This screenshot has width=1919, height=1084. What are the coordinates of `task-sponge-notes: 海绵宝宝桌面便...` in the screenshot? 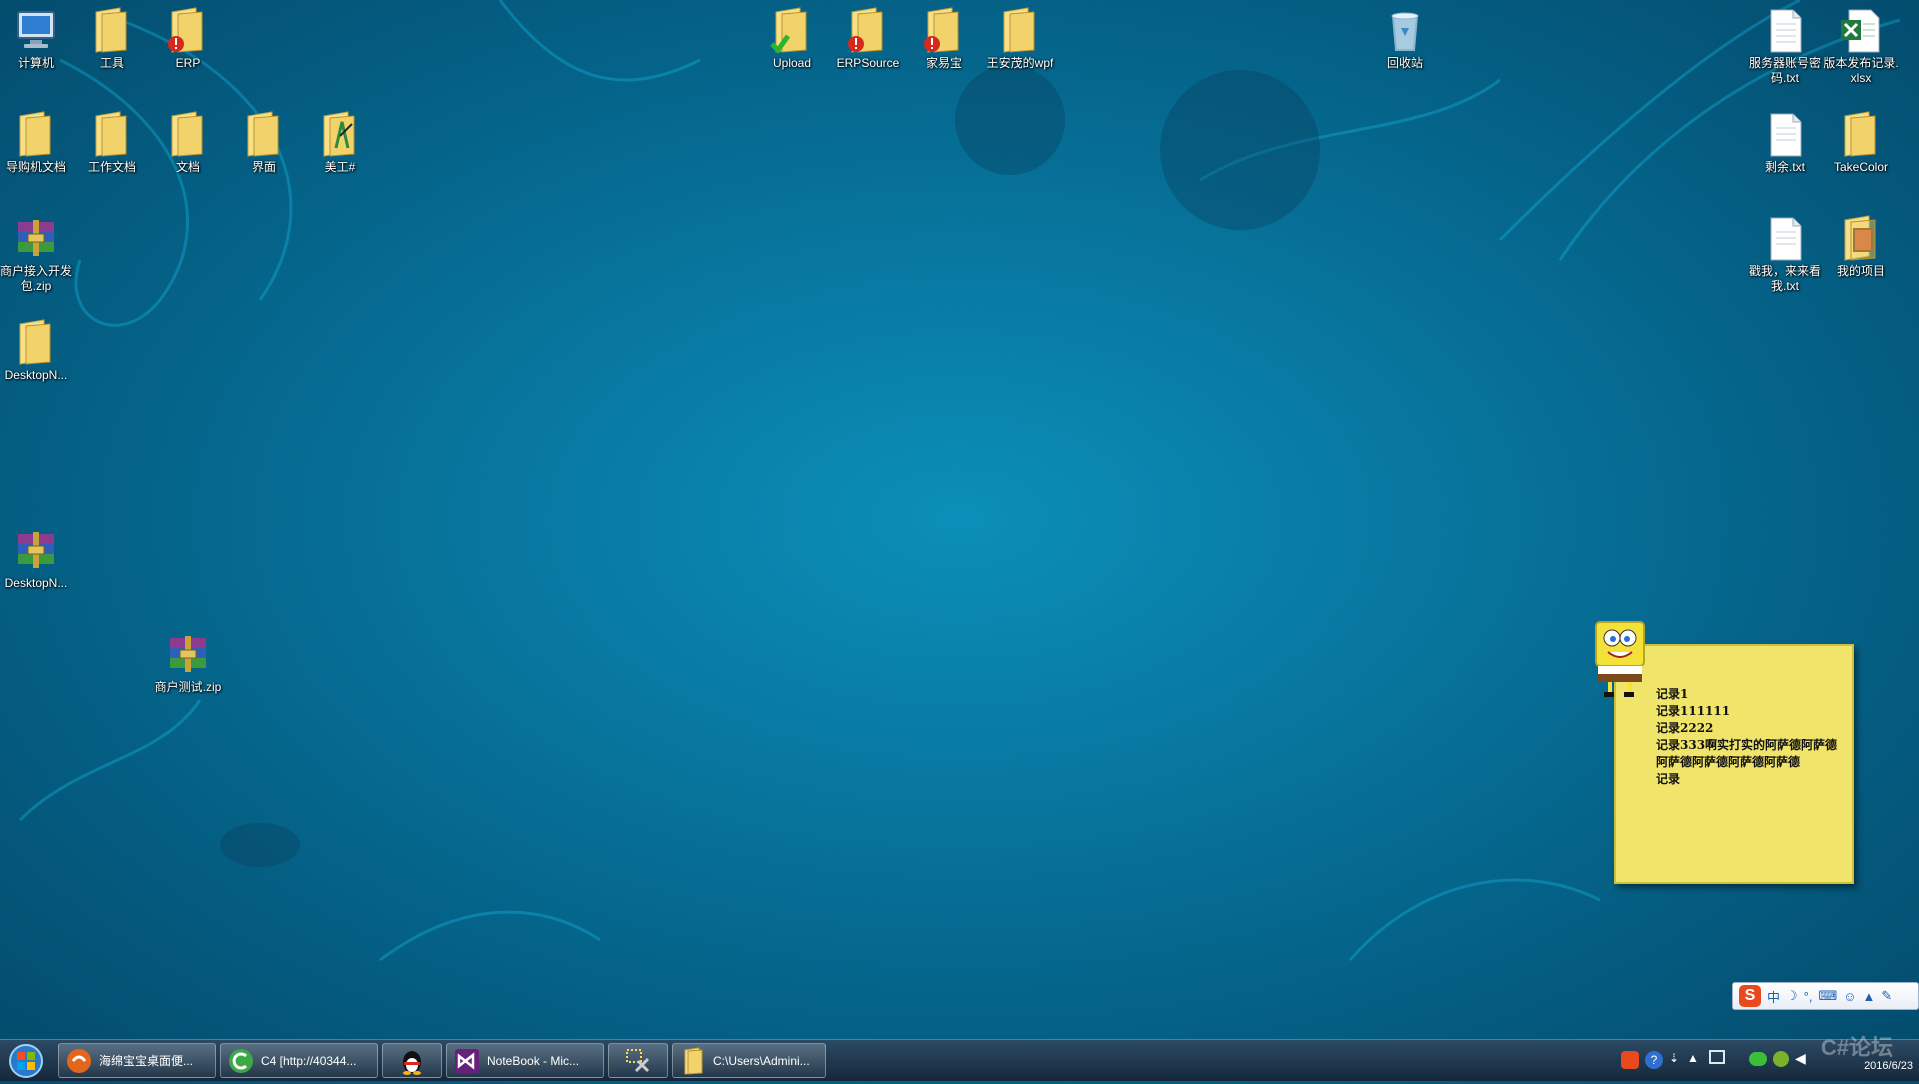 It's located at (137, 1060).